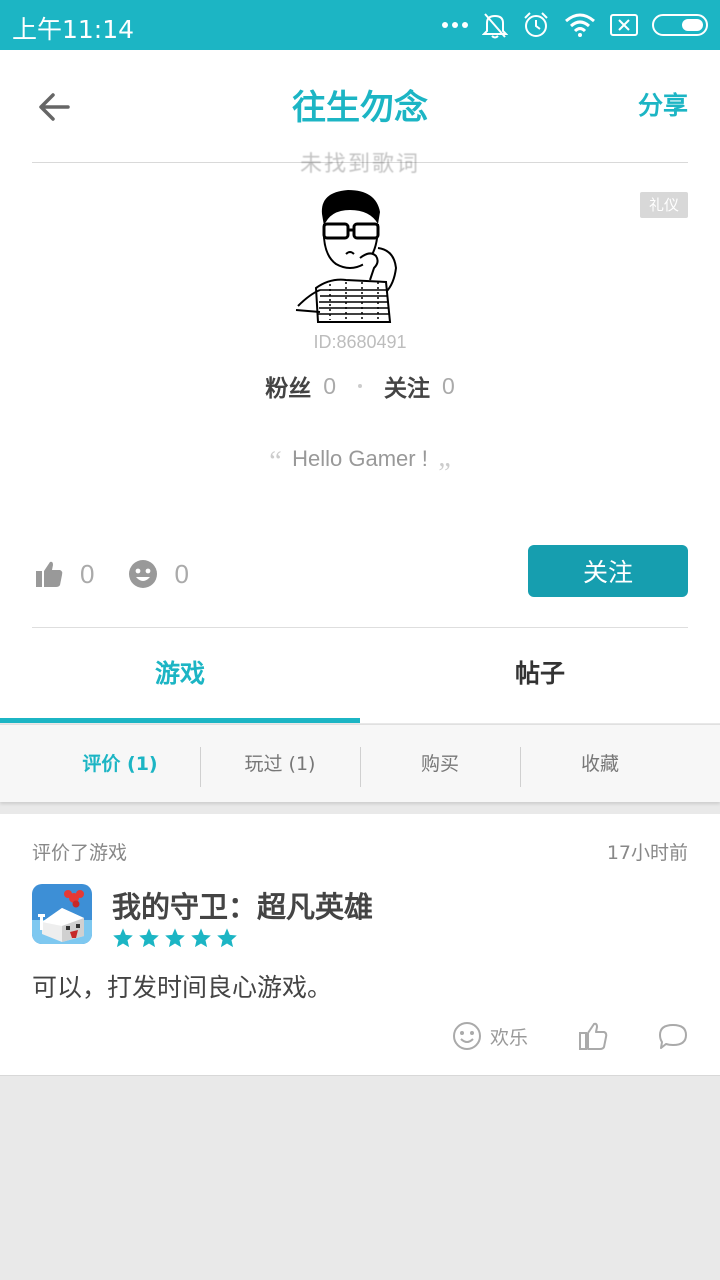  I want to click on more-dots-icon, so click(455, 25).